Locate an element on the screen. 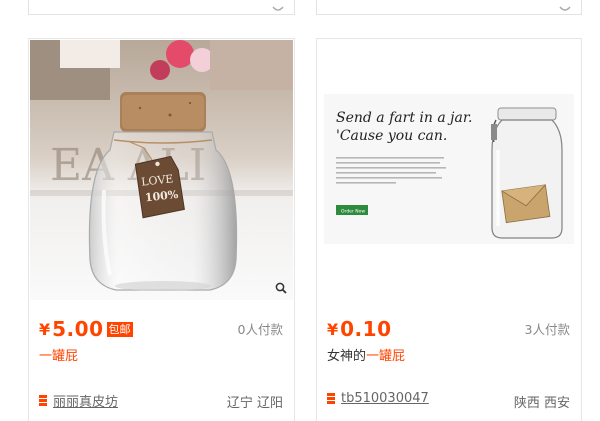  price-row: ¥ 5.00 包邮 is located at coordinates (86, 329).